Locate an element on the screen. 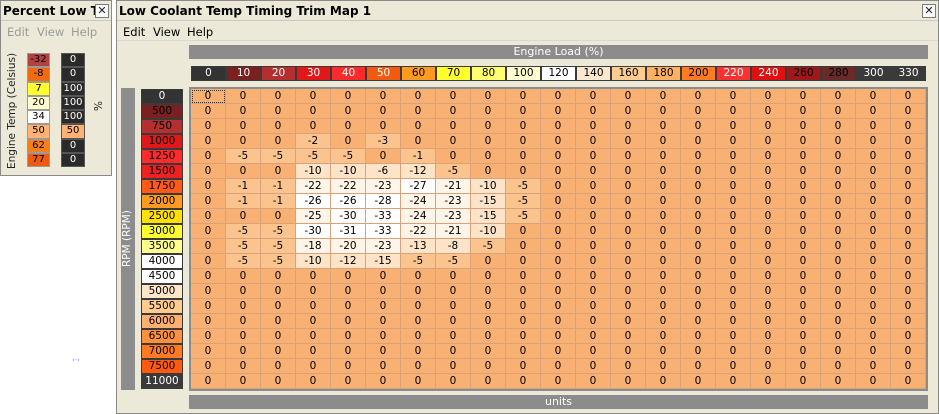  rpm-axis-cell: 0 is located at coordinates (162, 96).